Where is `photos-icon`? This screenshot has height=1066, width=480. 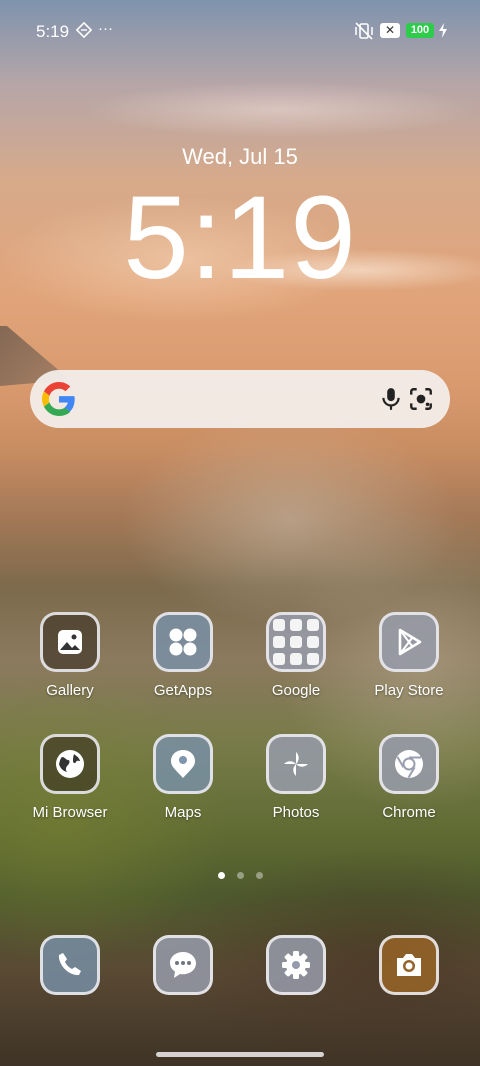
photos-icon is located at coordinates (296, 764).